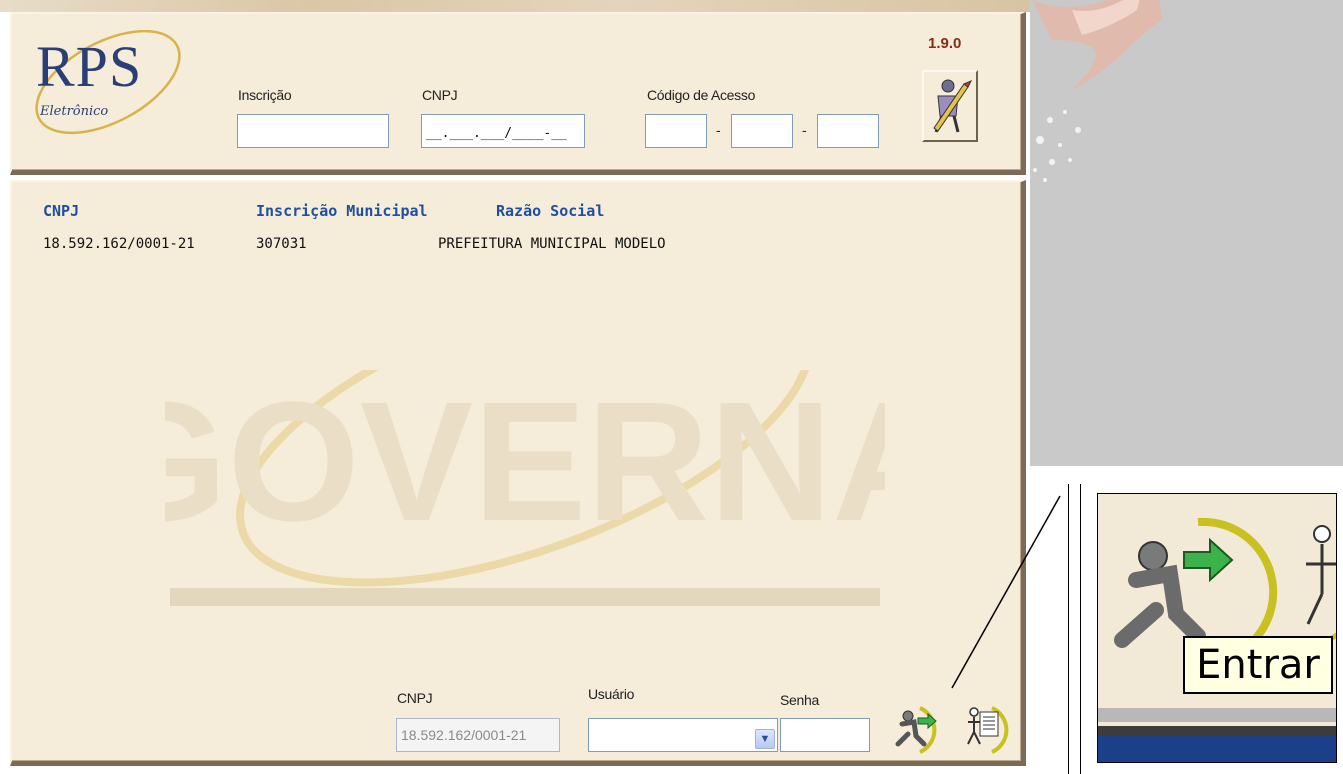 Image resolution: width=1343 pixels, height=774 pixels. What do you see at coordinates (478, 735) in the screenshot?
I see `login-cnpj-input` at bounding box center [478, 735].